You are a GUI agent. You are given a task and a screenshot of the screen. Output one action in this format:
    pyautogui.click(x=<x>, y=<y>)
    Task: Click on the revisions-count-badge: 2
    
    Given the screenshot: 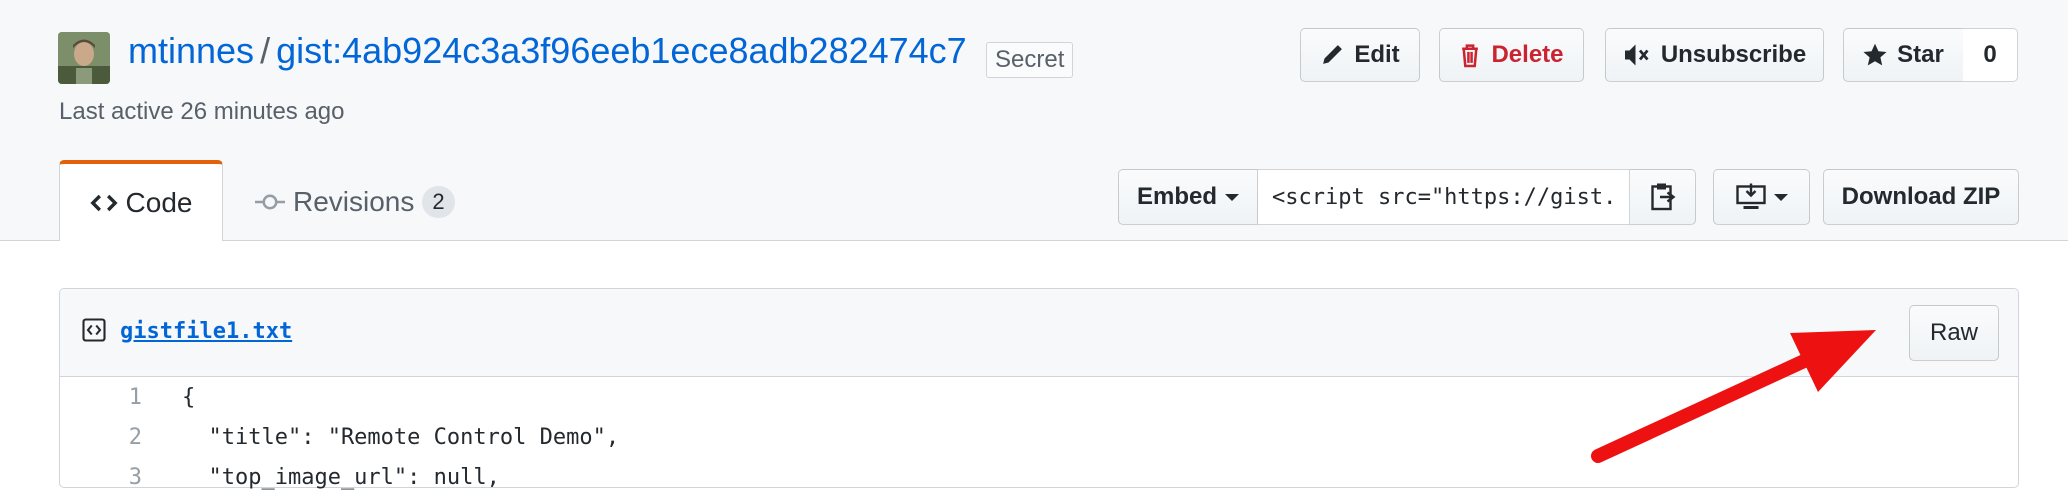 What is the action you would take?
    pyautogui.click(x=438, y=202)
    